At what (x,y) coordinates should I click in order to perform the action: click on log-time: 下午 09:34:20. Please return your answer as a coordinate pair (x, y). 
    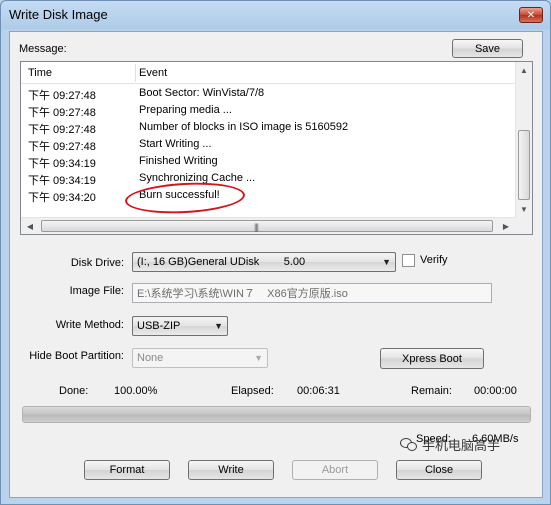
    Looking at the image, I should click on (62, 198).